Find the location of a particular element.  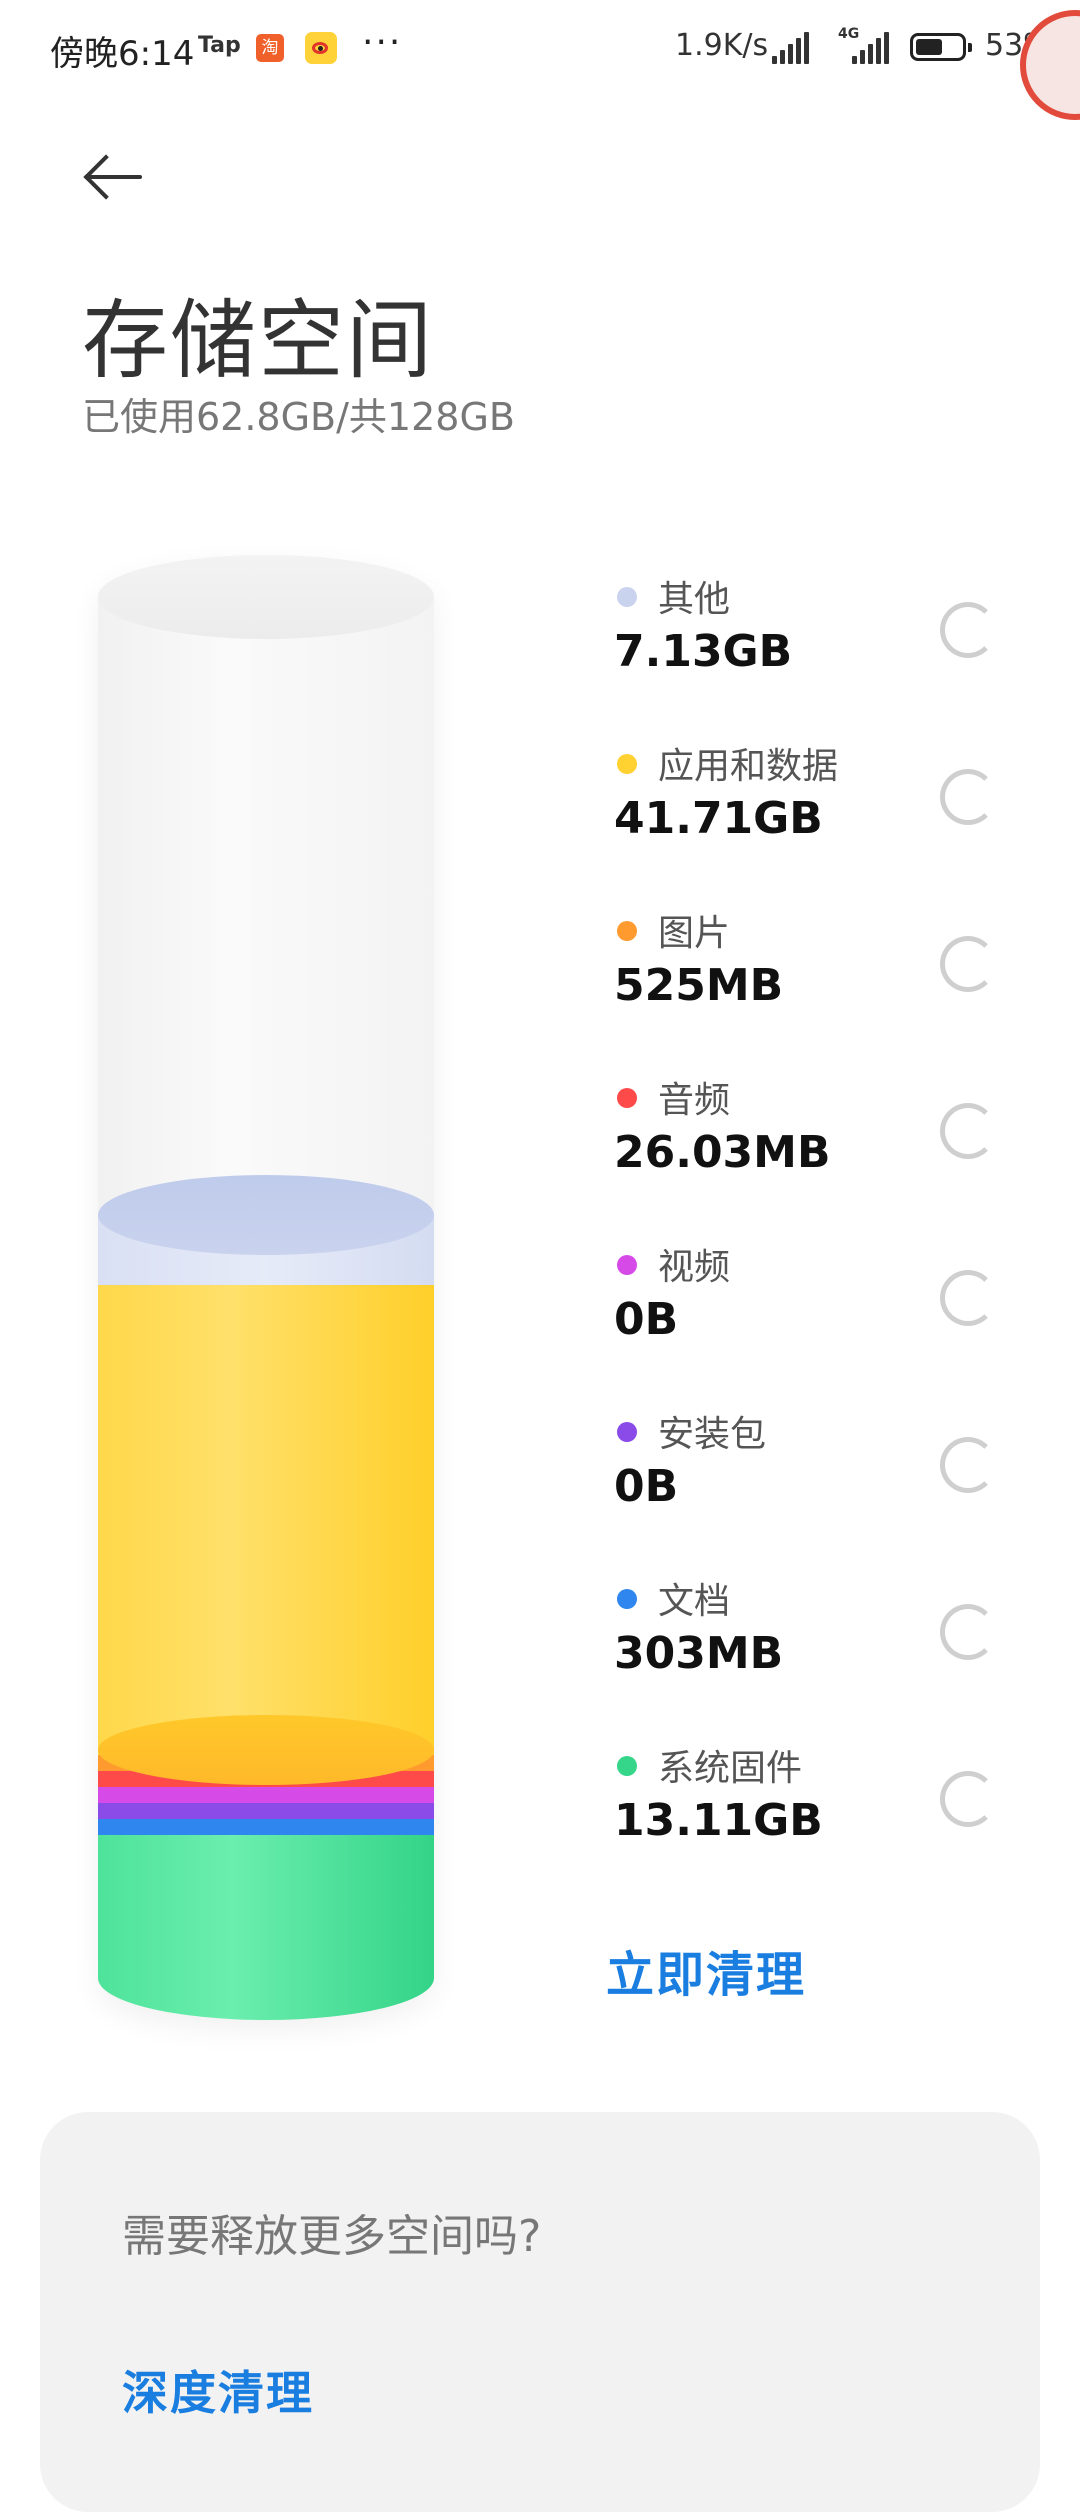

legend-item-documents: 文档 303MB is located at coordinates (834, 1647).